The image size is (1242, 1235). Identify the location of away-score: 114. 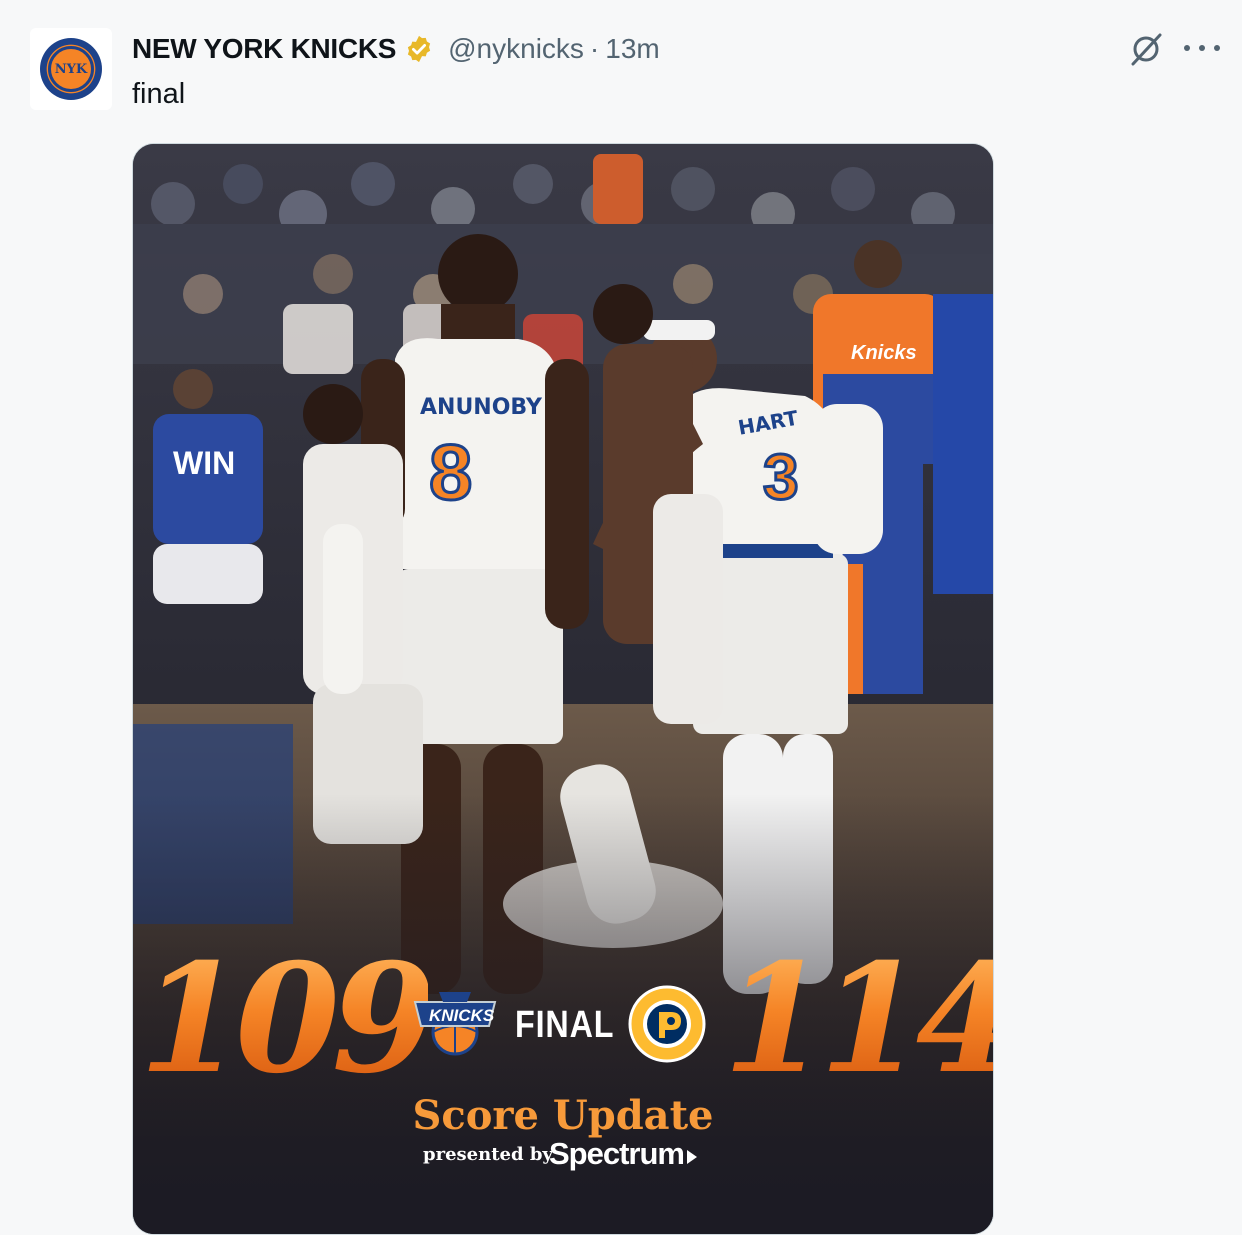
(858, 1019).